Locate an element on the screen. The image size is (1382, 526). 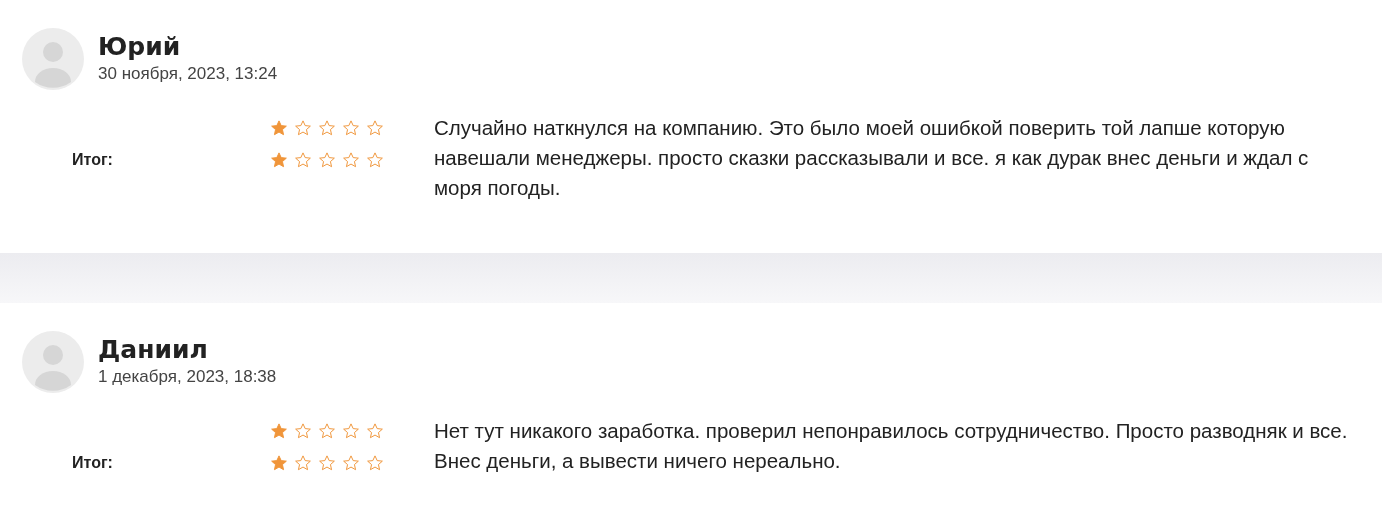
reviewer-name: Даниил is located at coordinates (153, 350).